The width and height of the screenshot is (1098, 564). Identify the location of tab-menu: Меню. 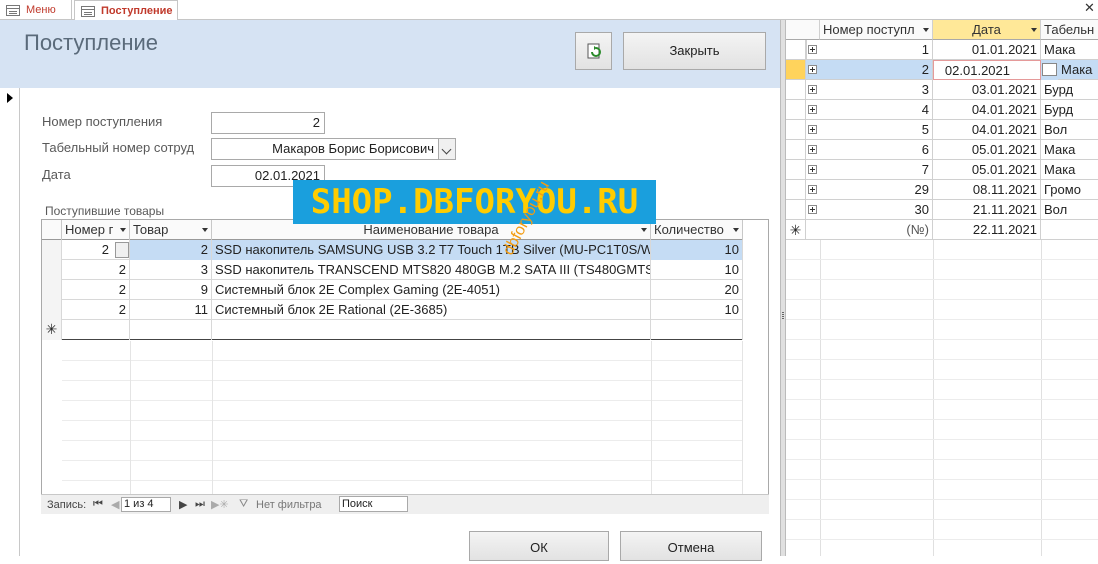
(36, 10).